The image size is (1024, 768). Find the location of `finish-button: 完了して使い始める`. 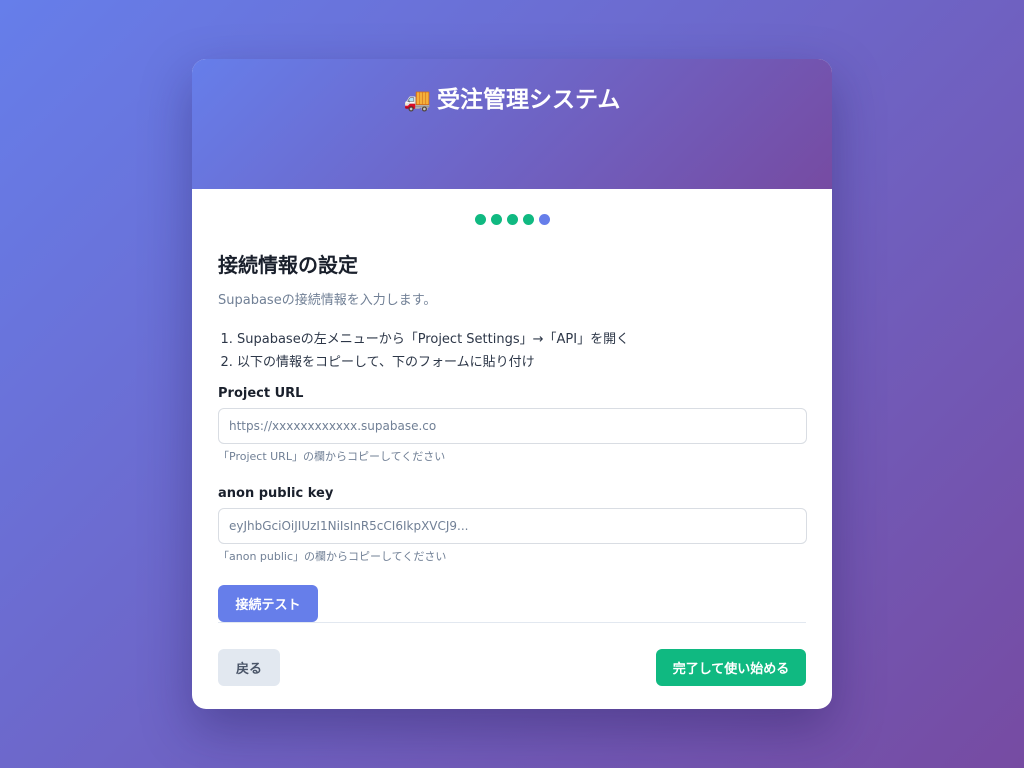

finish-button: 完了して使い始める is located at coordinates (731, 667).